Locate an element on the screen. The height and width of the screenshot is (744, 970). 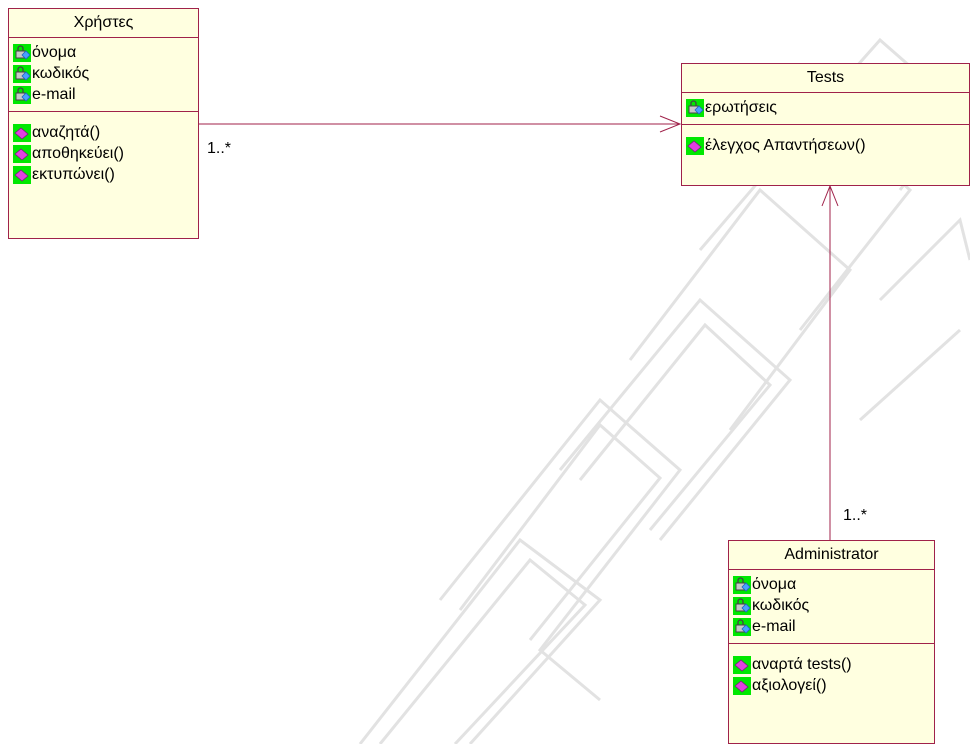
class-users-name: Χρήστες is located at coordinates (103, 23).